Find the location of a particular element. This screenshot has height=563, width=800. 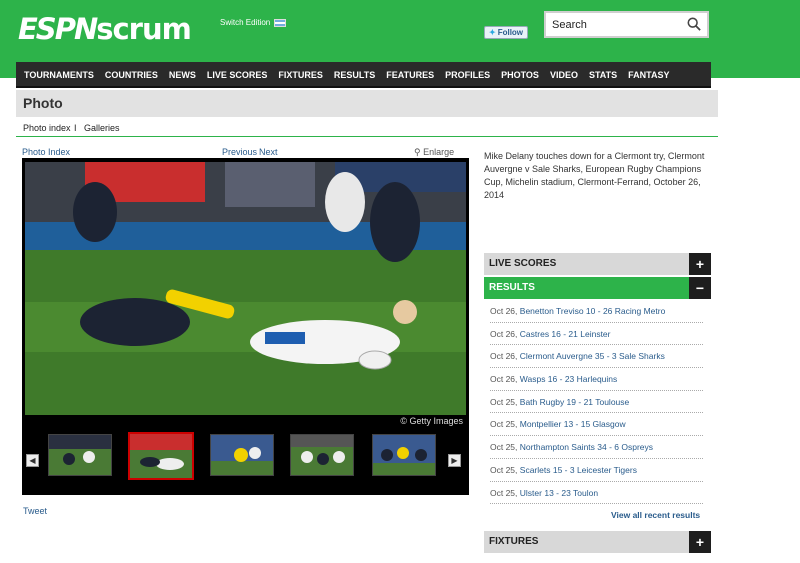

thumbnail-1-image is located at coordinates (80, 455).